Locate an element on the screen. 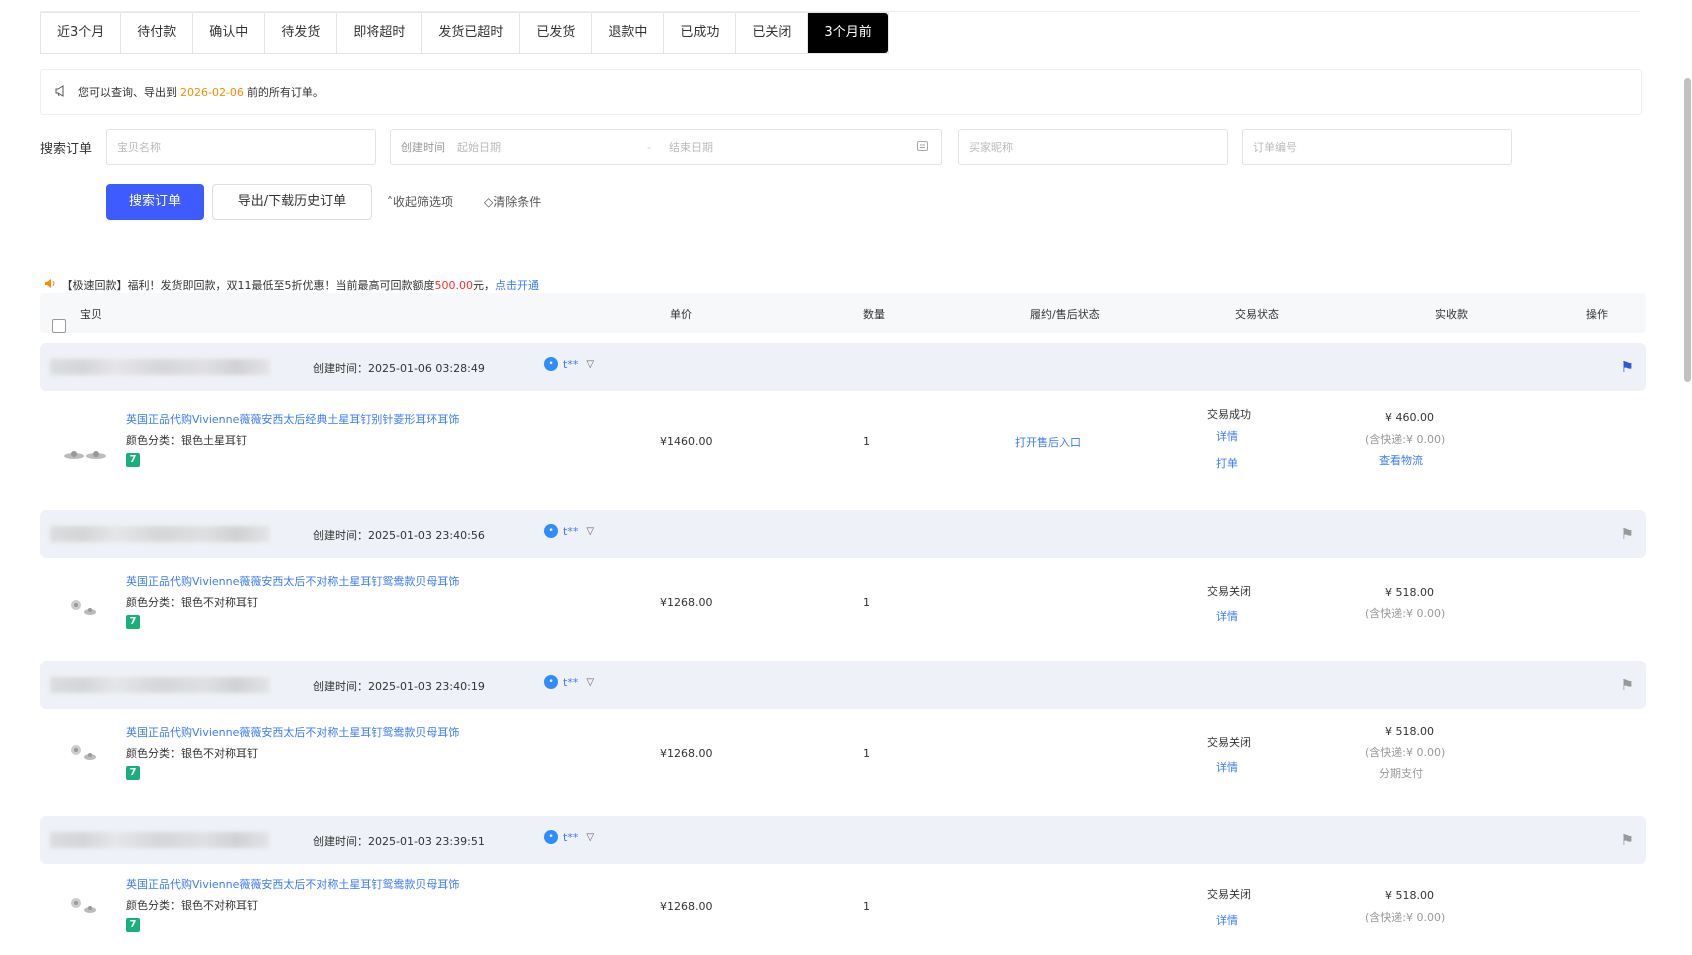  notice-suffix: 前的所有订单。 is located at coordinates (285, 92).